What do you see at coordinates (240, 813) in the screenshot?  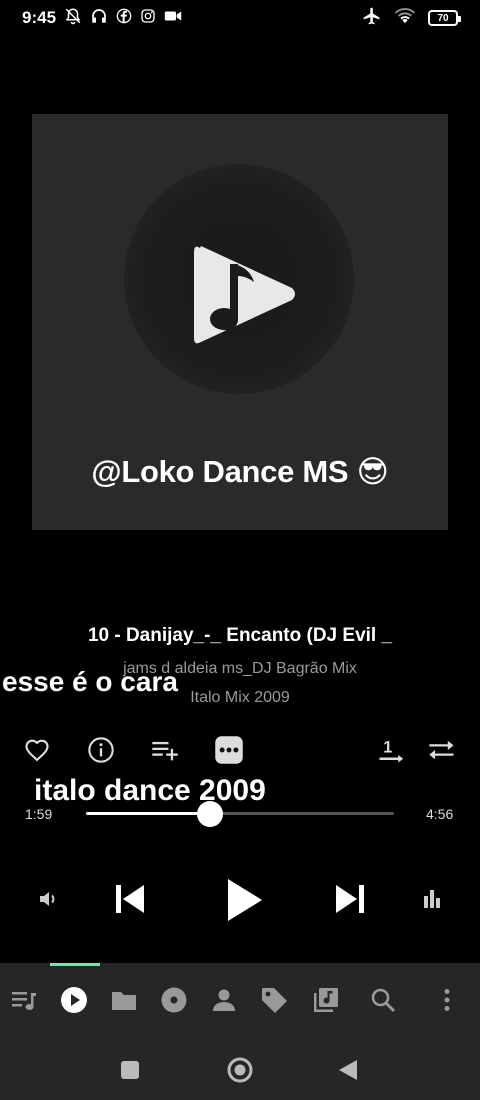 I see `seek-bar` at bounding box center [240, 813].